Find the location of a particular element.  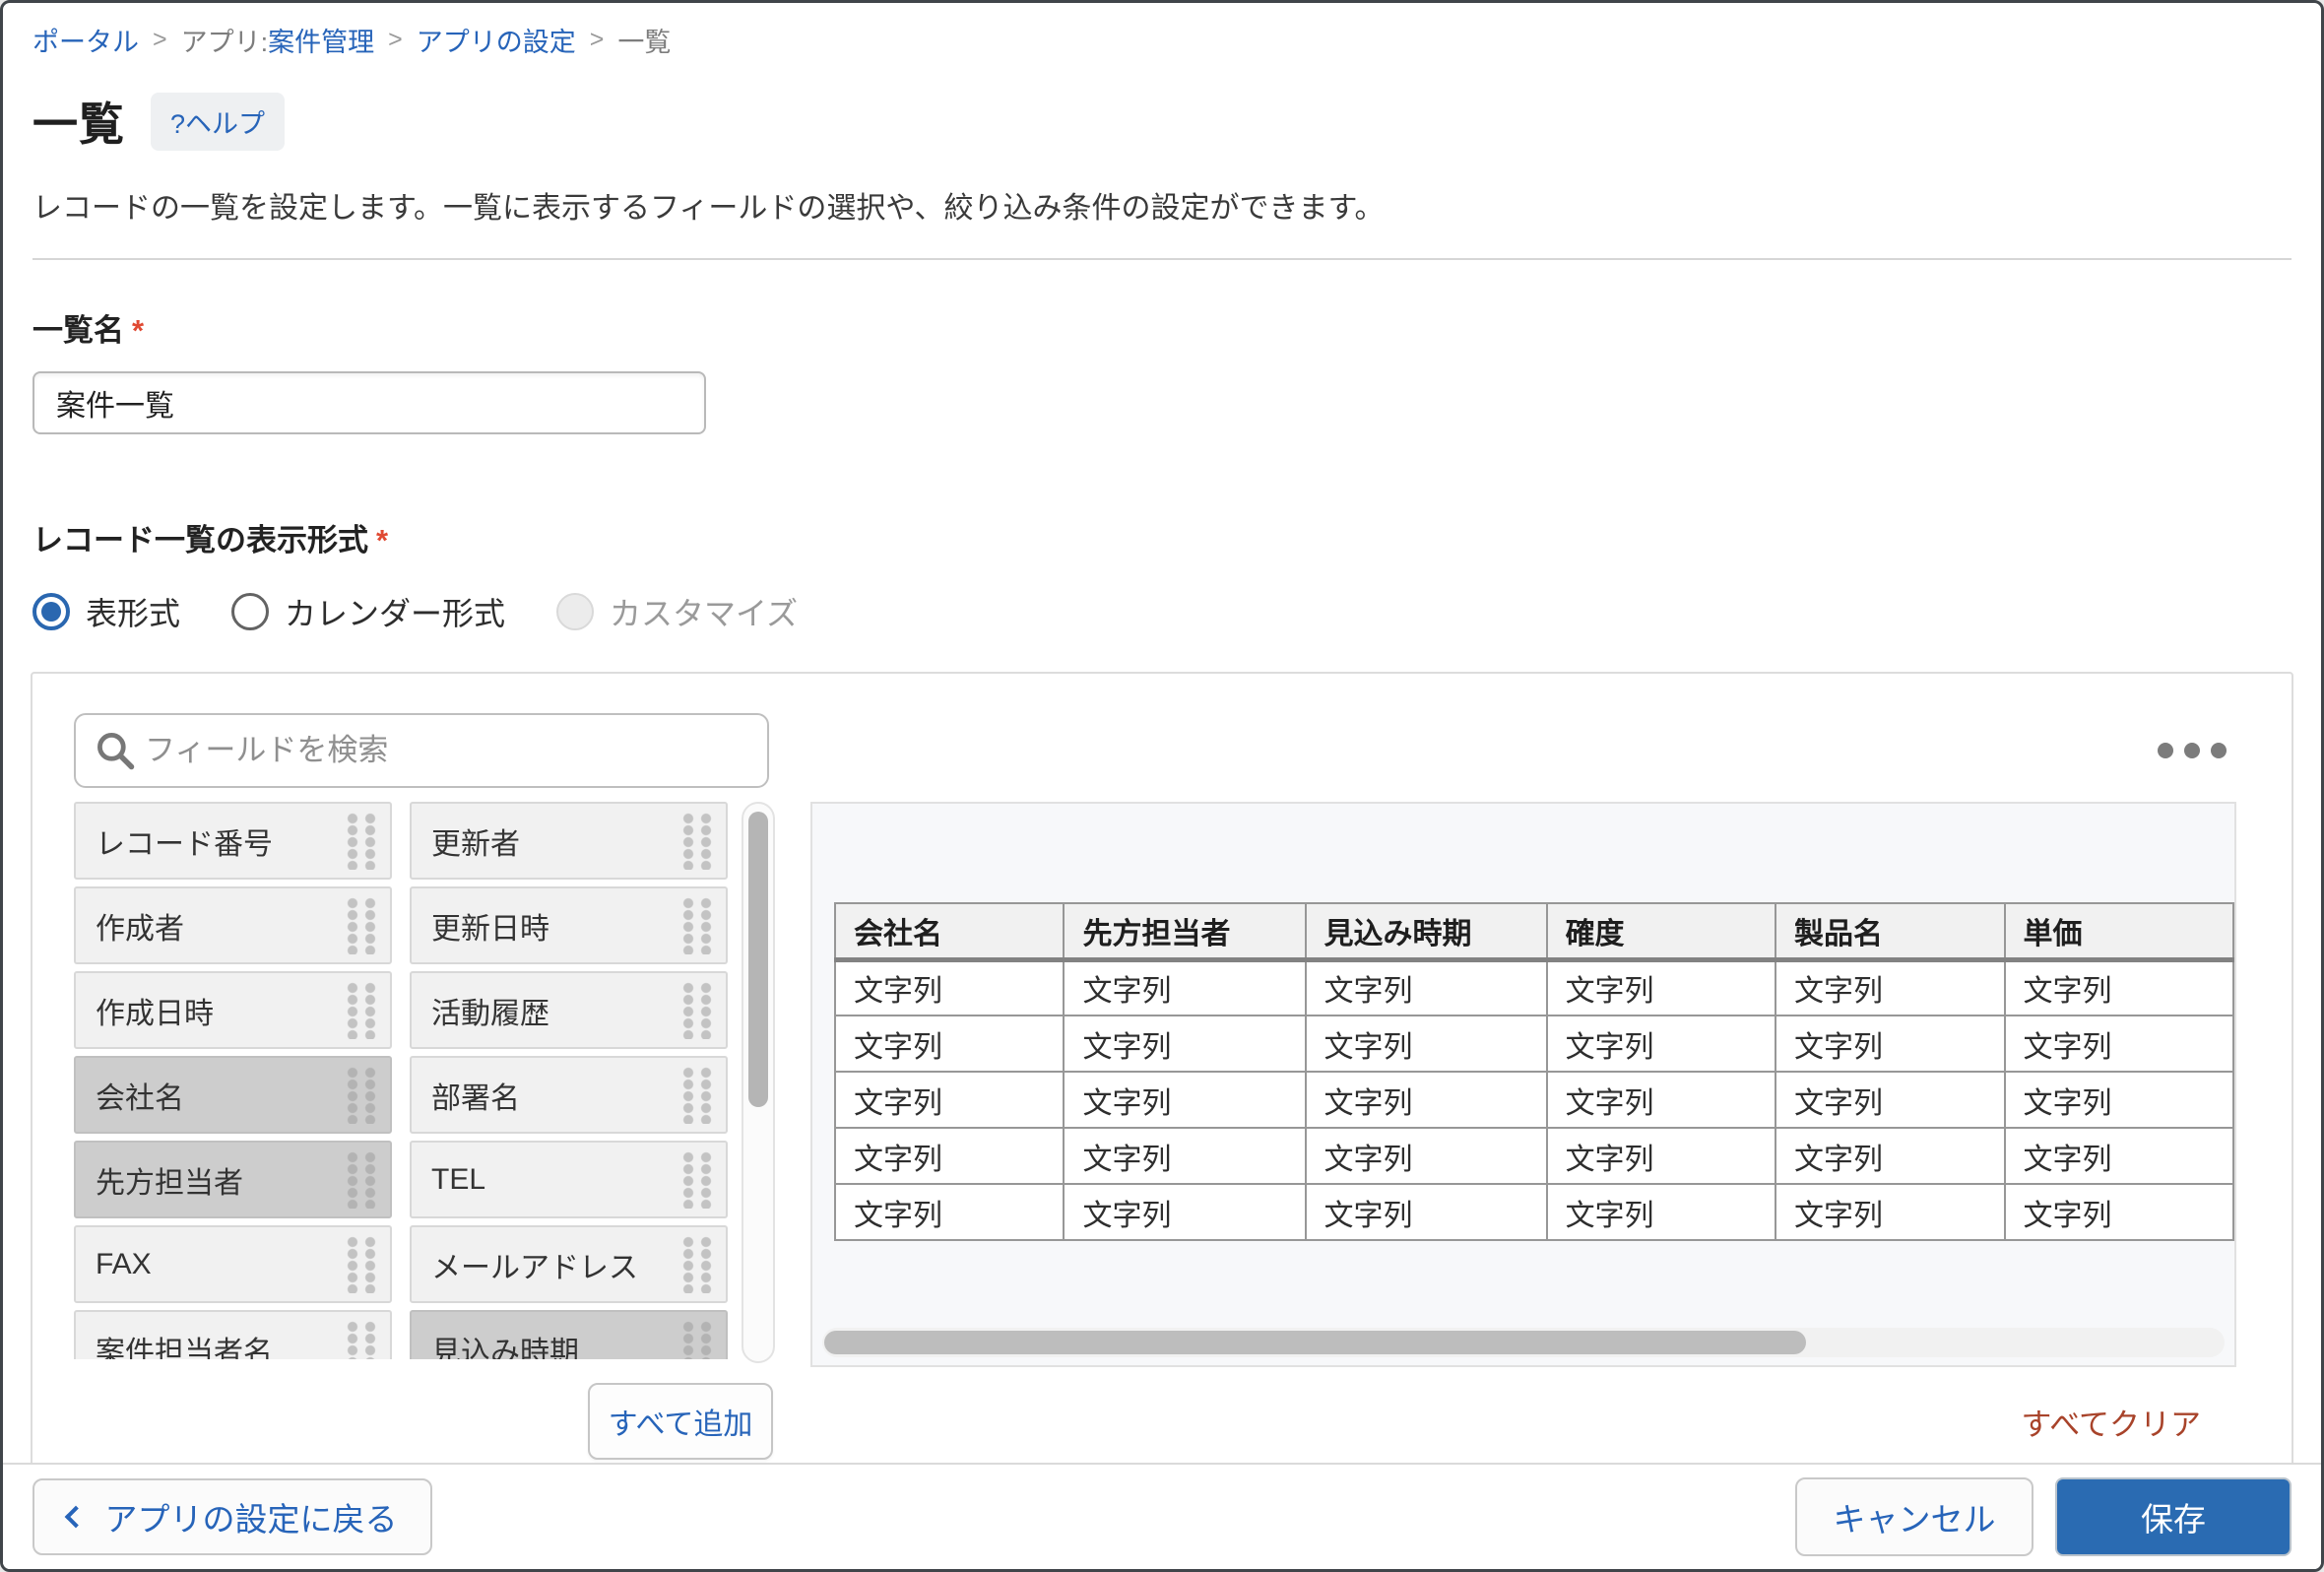

field-chip-label: 会社名 is located at coordinates (140, 1098).